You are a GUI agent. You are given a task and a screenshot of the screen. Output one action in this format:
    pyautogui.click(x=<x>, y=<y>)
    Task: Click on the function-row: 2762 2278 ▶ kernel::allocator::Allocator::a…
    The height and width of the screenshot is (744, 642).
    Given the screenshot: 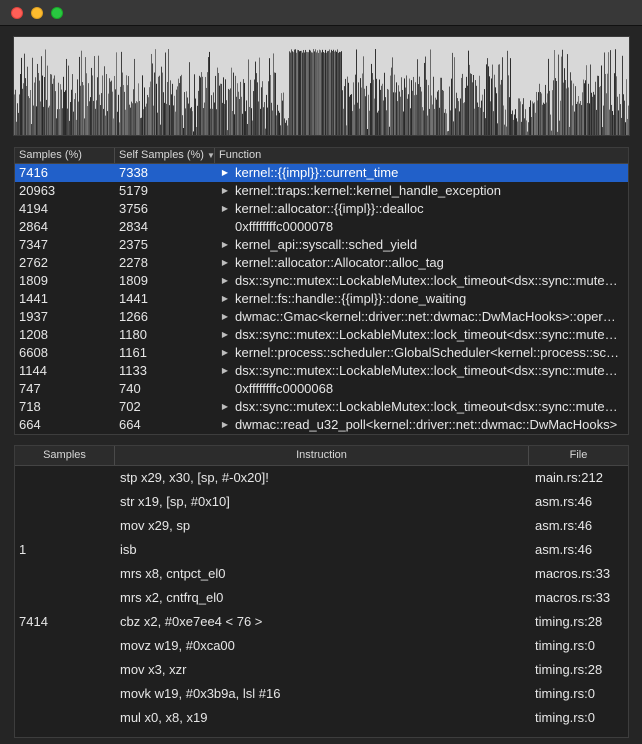 What is the action you would take?
    pyautogui.click(x=321, y=263)
    